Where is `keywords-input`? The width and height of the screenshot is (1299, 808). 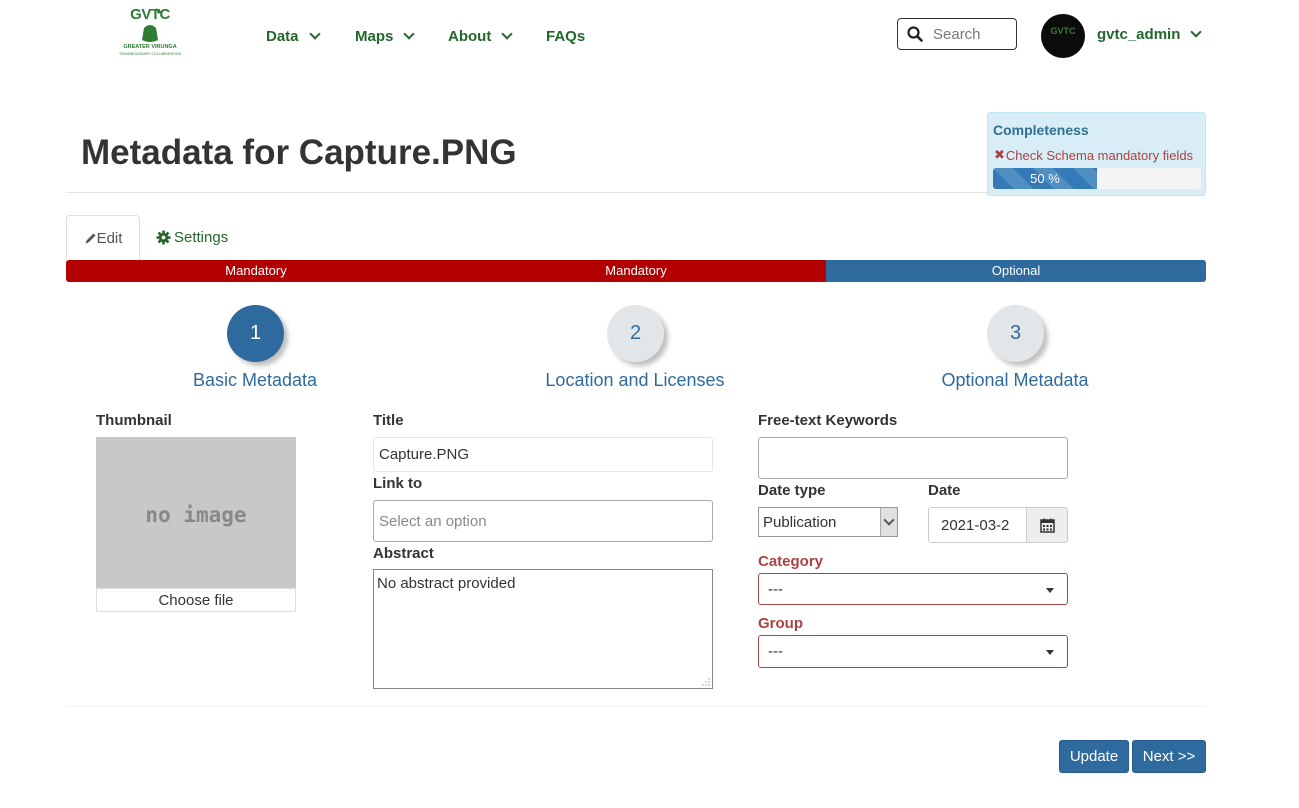 keywords-input is located at coordinates (913, 458).